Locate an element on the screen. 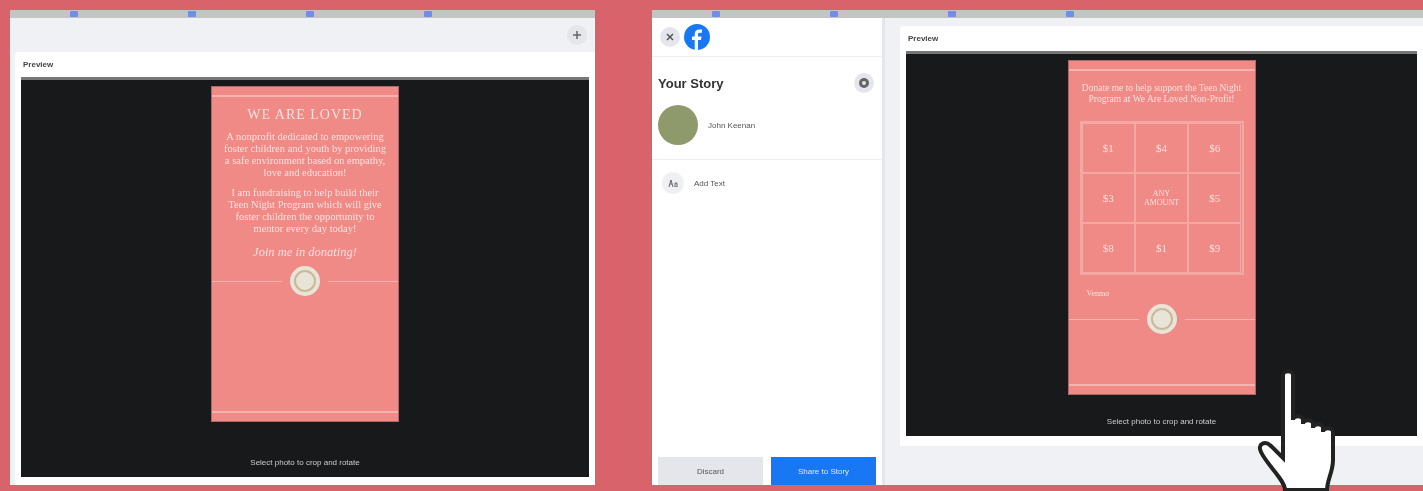 The width and height of the screenshot is (1423, 491). sidebar-title: Your Story is located at coordinates (691, 83).